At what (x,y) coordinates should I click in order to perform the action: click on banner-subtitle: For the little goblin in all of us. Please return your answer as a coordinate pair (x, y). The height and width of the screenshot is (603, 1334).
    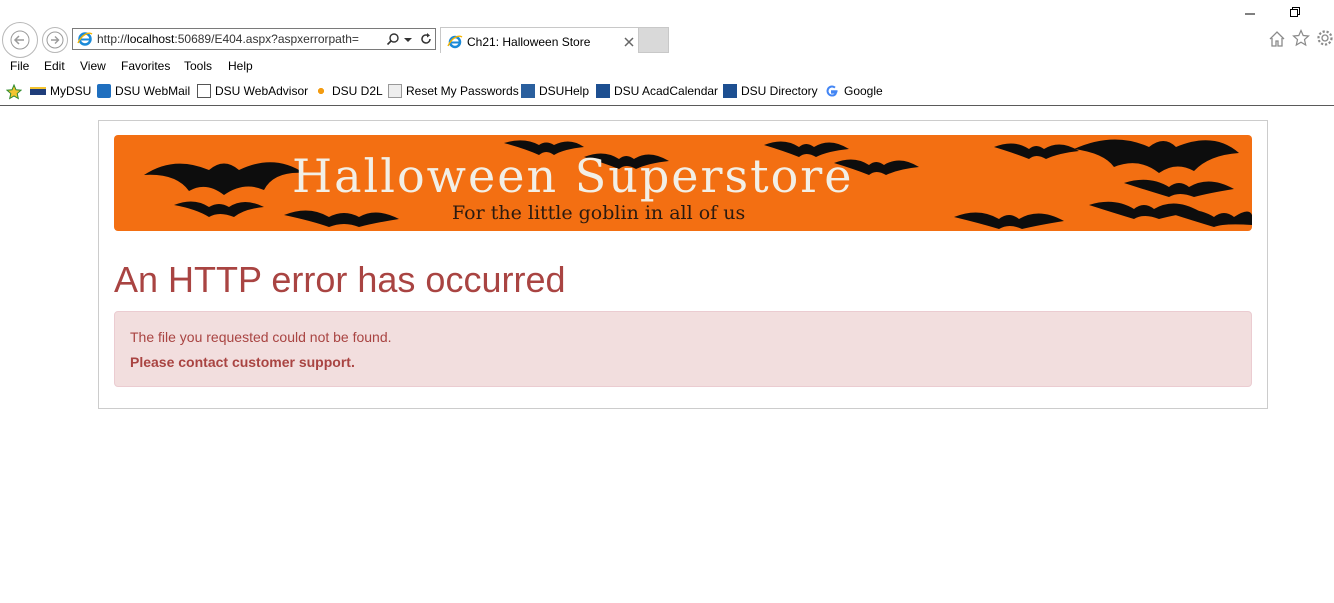
    Looking at the image, I should click on (599, 213).